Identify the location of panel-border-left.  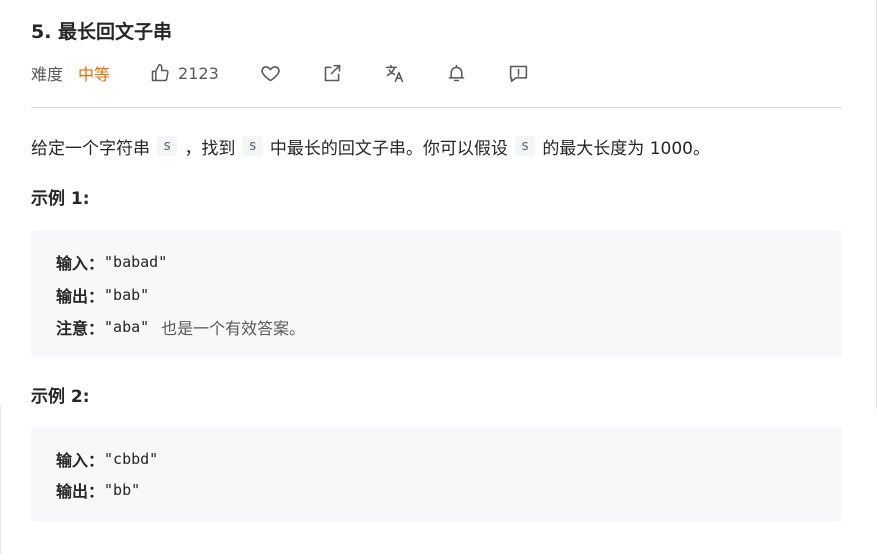
(0, 479).